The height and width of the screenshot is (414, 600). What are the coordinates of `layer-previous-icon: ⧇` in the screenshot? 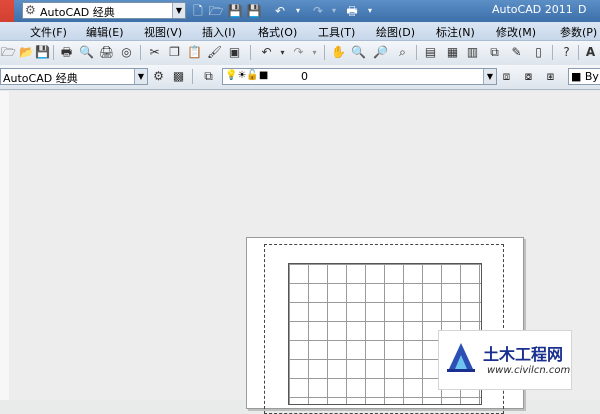 It's located at (528, 76).